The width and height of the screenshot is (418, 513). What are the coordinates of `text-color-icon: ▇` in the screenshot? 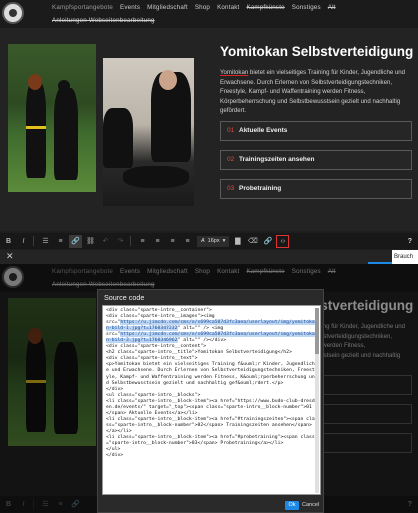 It's located at (237, 241).